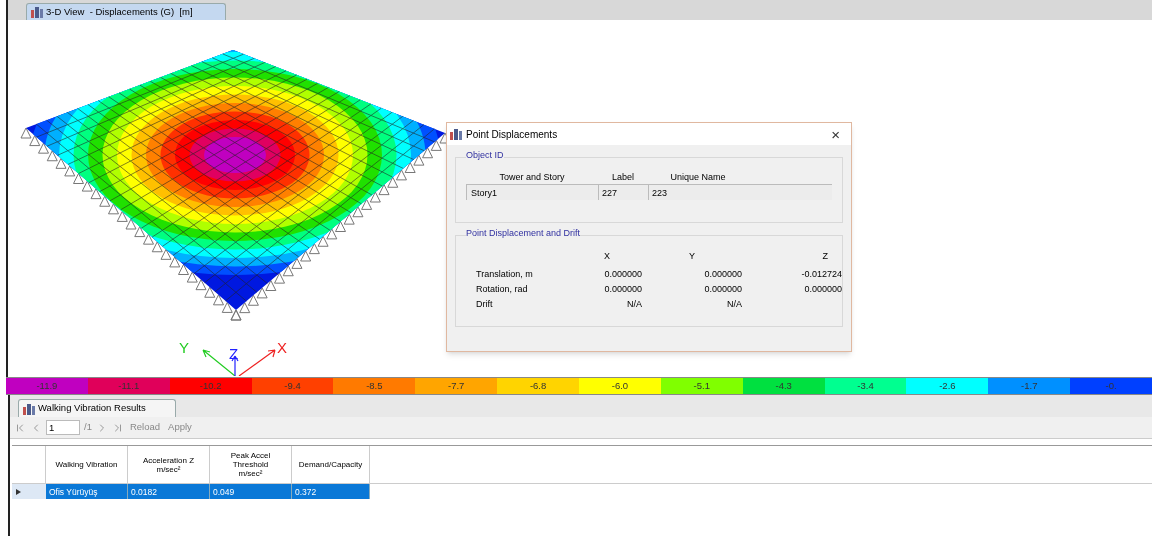 This screenshot has width=1152, height=536. Describe the element at coordinates (251, 491) in the screenshot. I see `table-cell: 0.049` at that location.